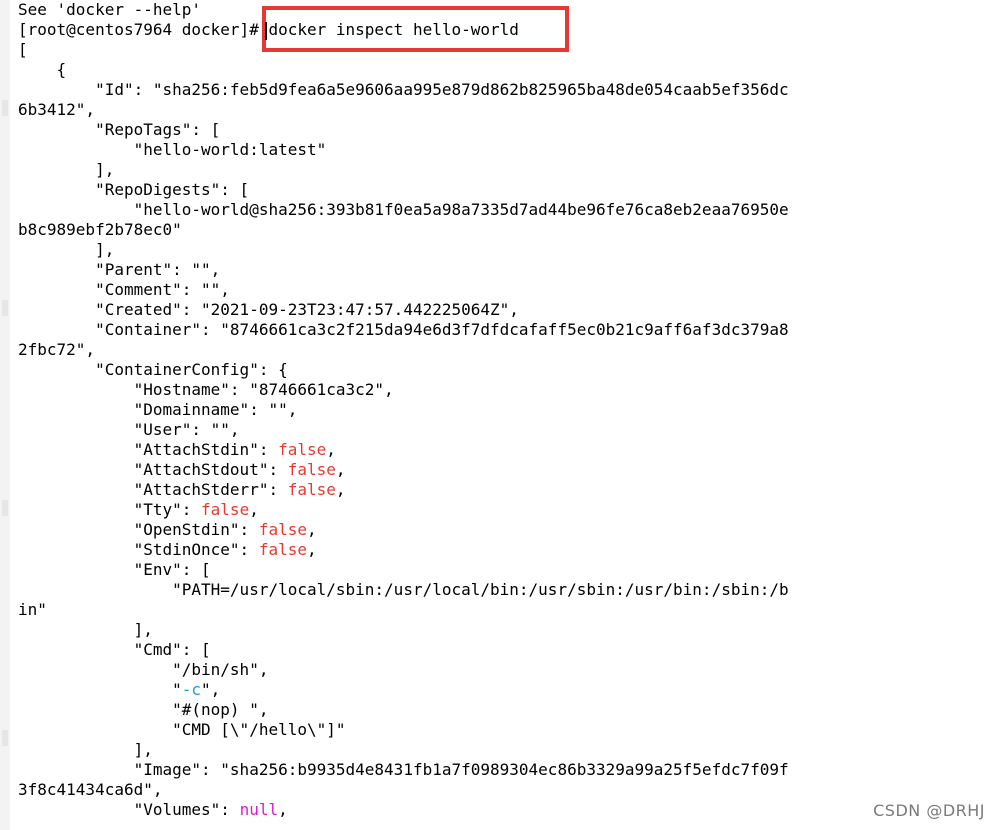  I want to click on line-key: "AttachStderr":, so click(153, 489).